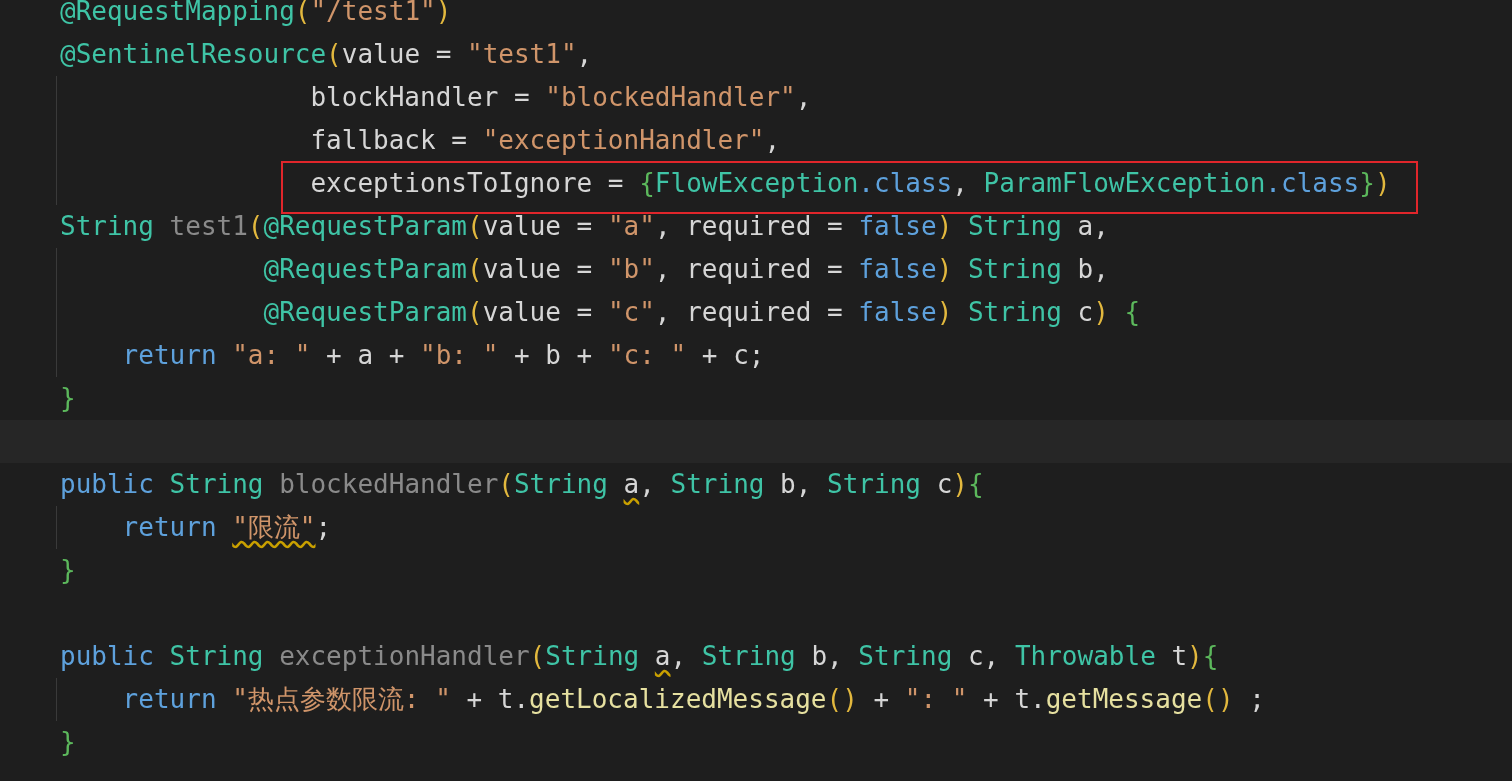 This screenshot has height=781, width=1512. Describe the element at coordinates (443, 355) in the screenshot. I see `code-line: return "a: " + a + "b: " + b + "c: " + c;` at that location.